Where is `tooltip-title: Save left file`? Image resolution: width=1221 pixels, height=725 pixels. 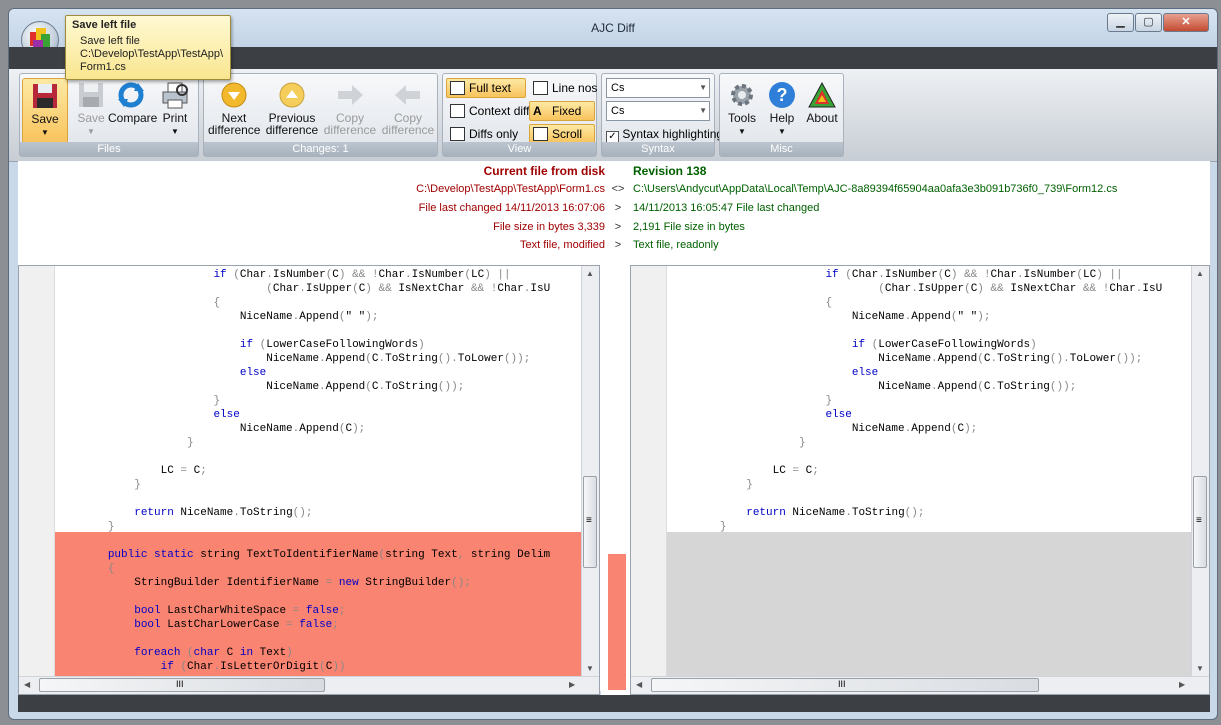 tooltip-title: Save left file is located at coordinates (104, 25).